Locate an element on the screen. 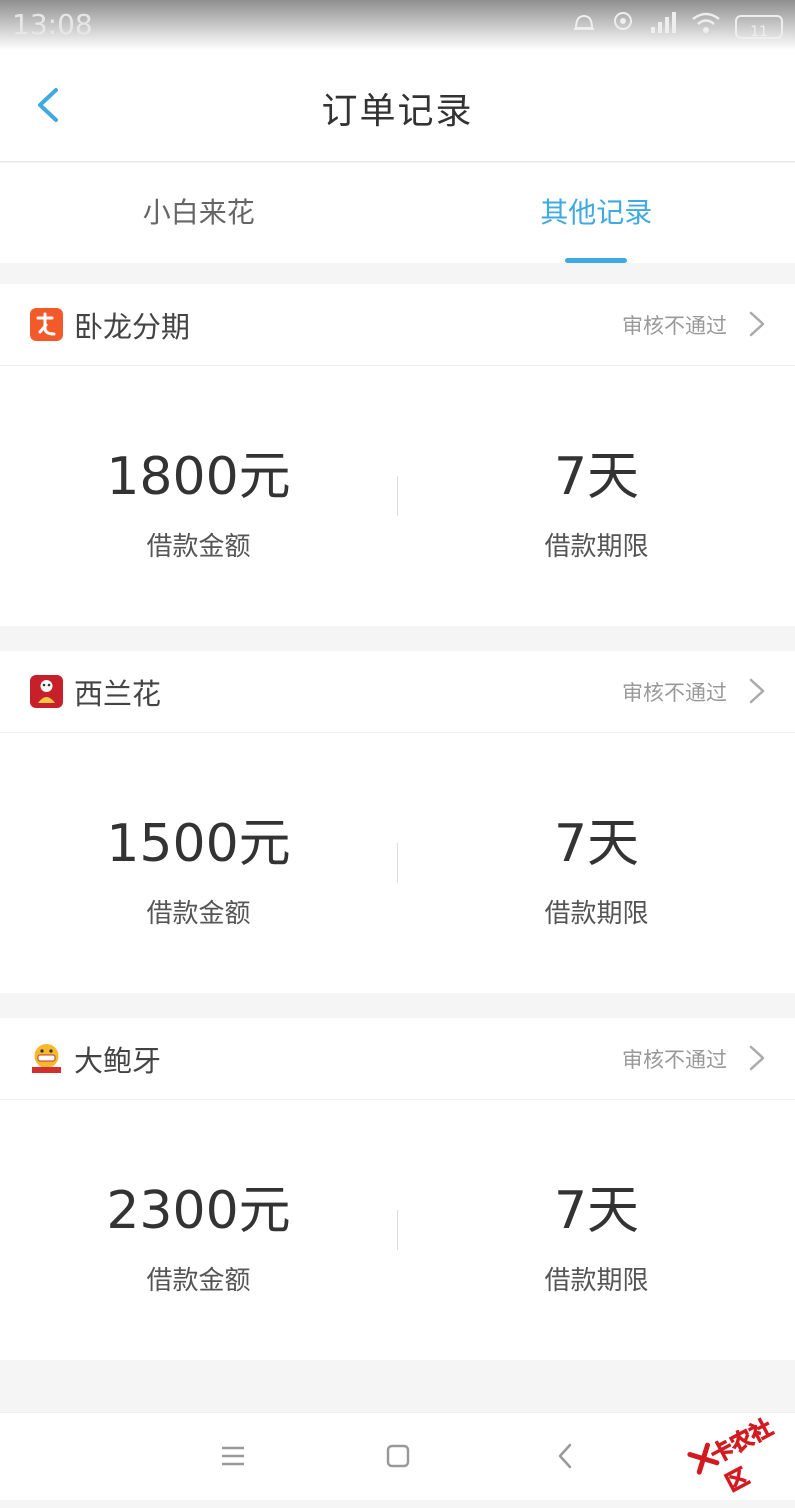  amount-column: 1800元 借款金额 is located at coordinates (198, 496).